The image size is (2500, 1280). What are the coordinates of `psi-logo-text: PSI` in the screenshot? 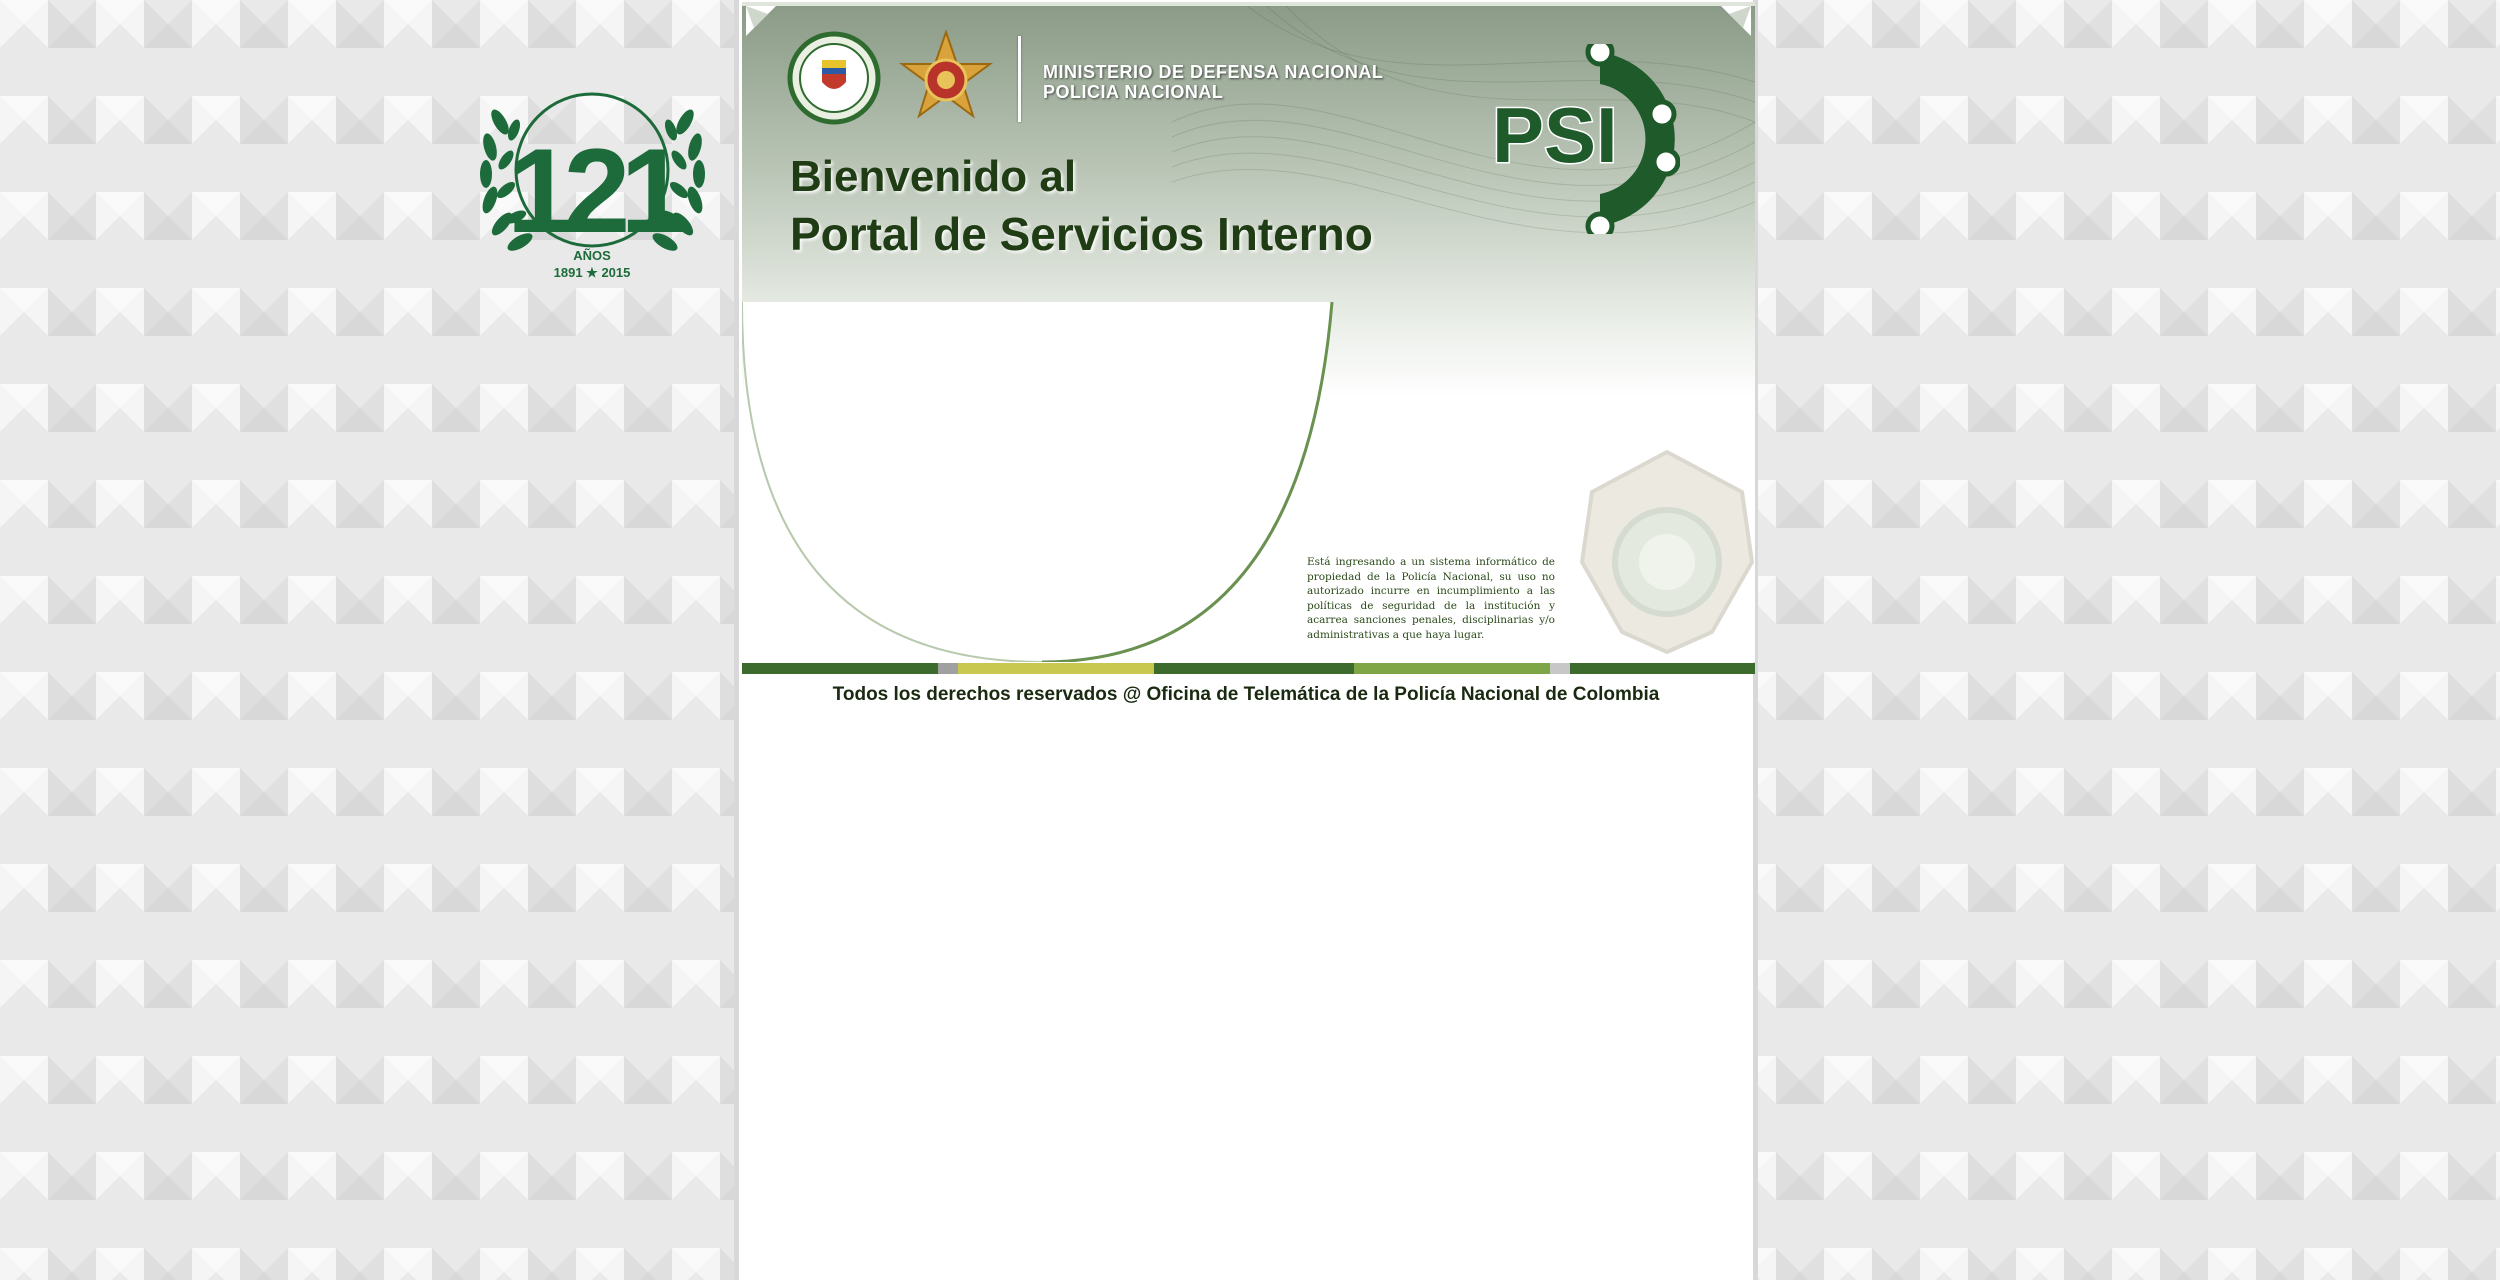 It's located at (1555, 135).